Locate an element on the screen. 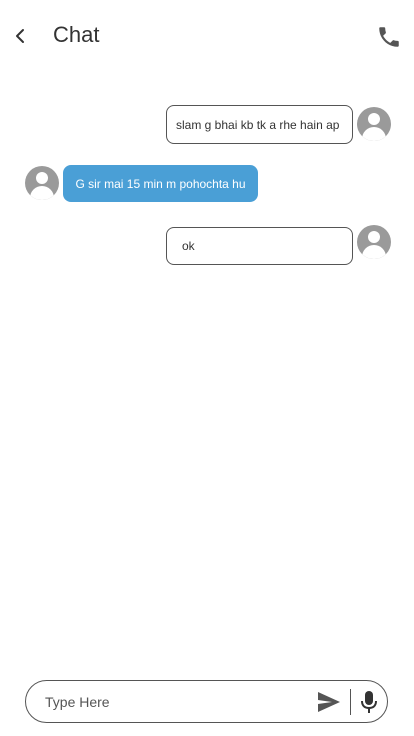 This screenshot has height=736, width=414. message-input is located at coordinates (180, 702).